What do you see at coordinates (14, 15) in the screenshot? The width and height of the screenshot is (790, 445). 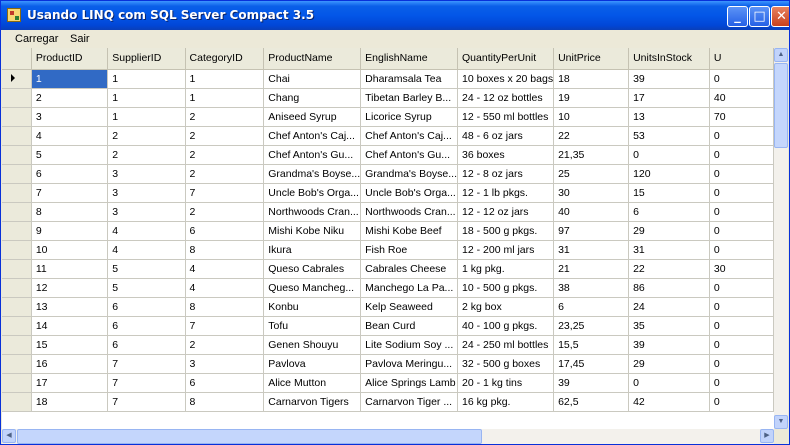 I see `app-icon` at bounding box center [14, 15].